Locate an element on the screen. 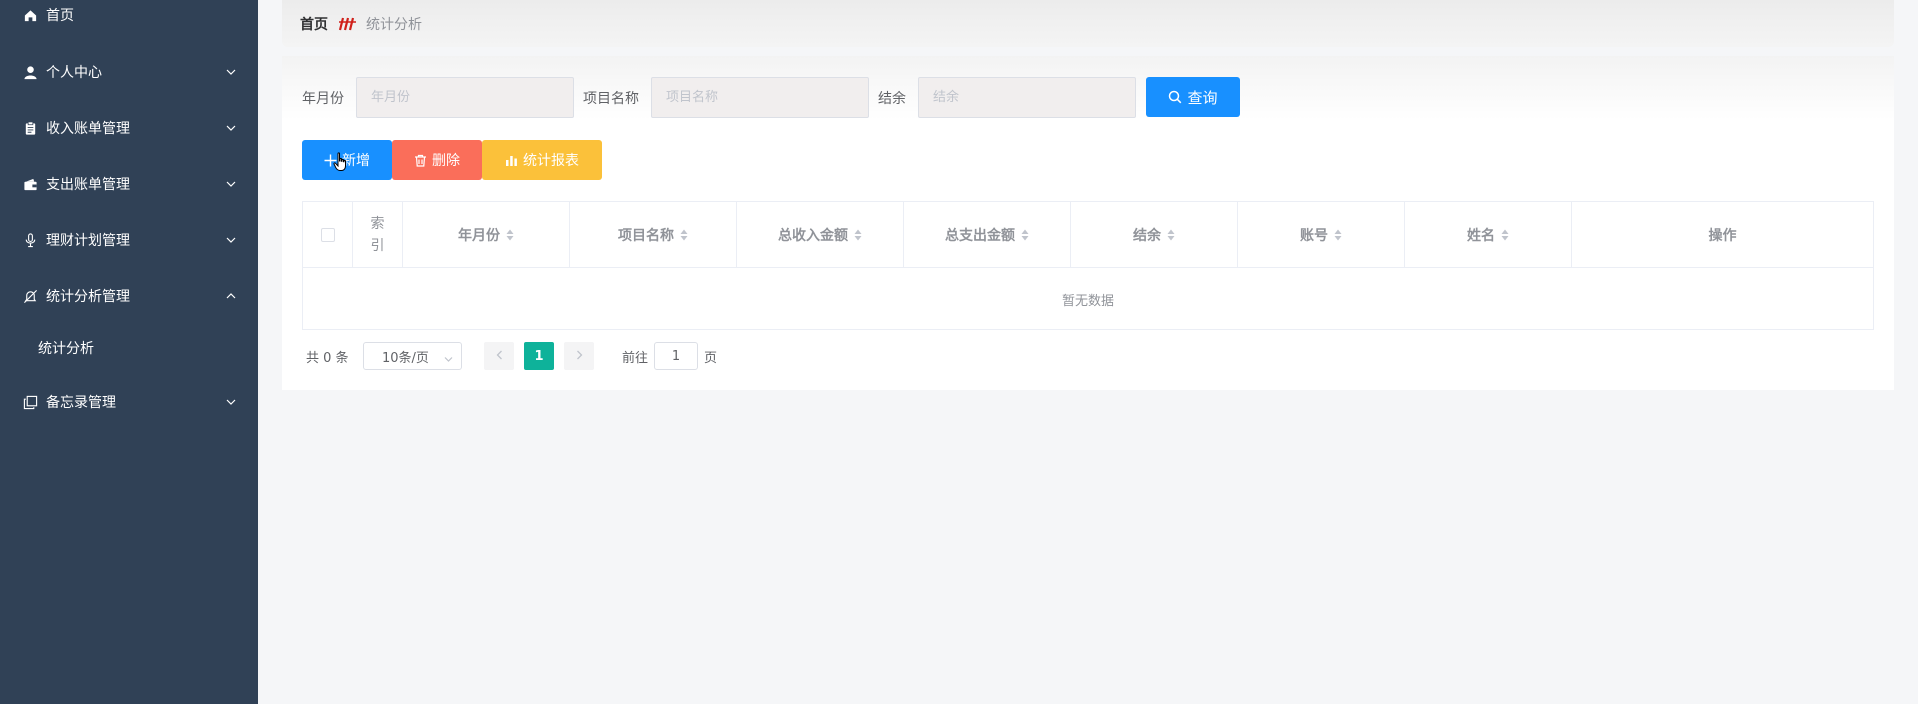 The image size is (1918, 704). sidebar-item-label: 统计分析管理 is located at coordinates (88, 297).